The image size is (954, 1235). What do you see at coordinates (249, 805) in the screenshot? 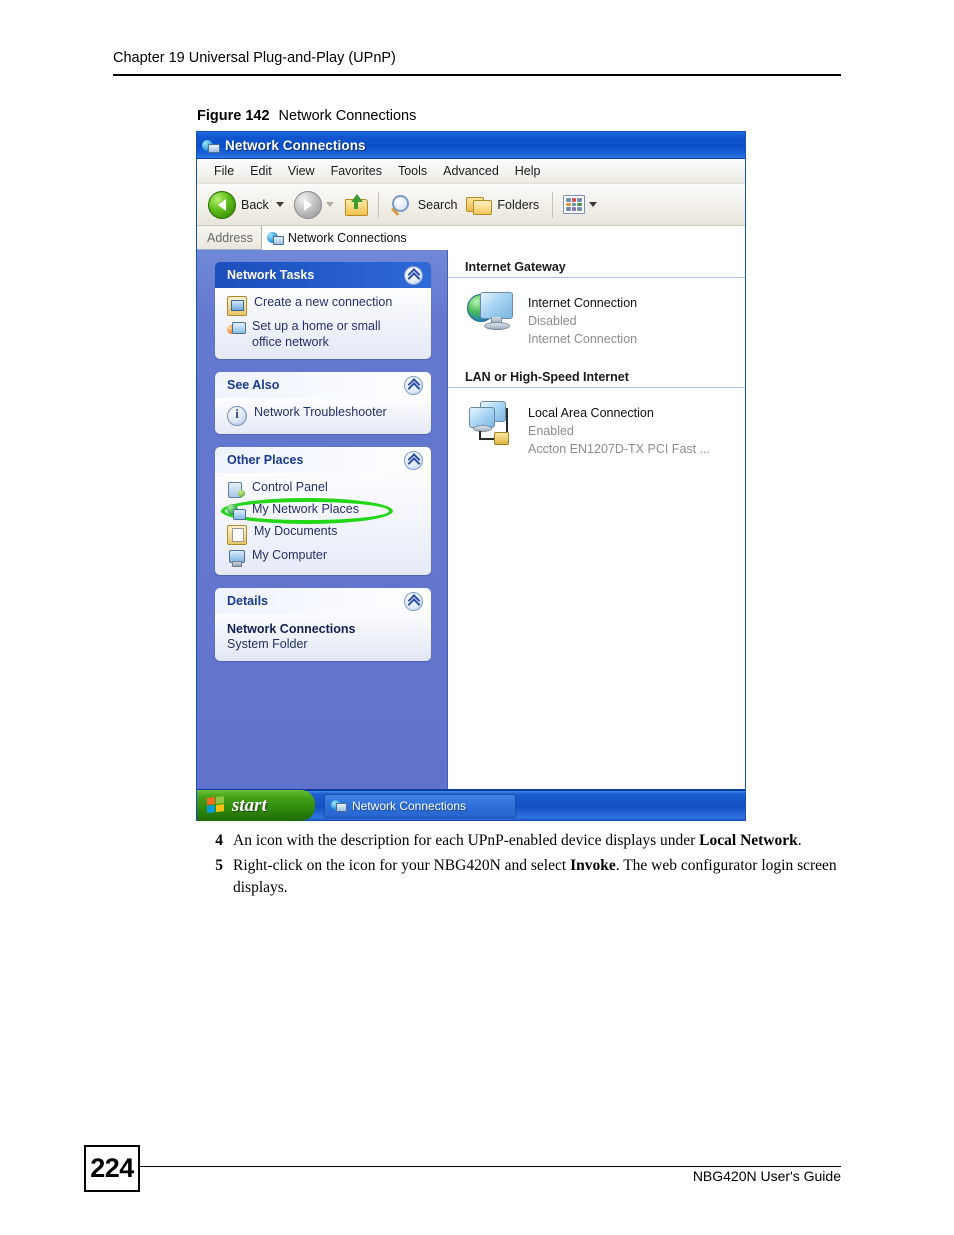
I see `start-button-label: start` at bounding box center [249, 805].